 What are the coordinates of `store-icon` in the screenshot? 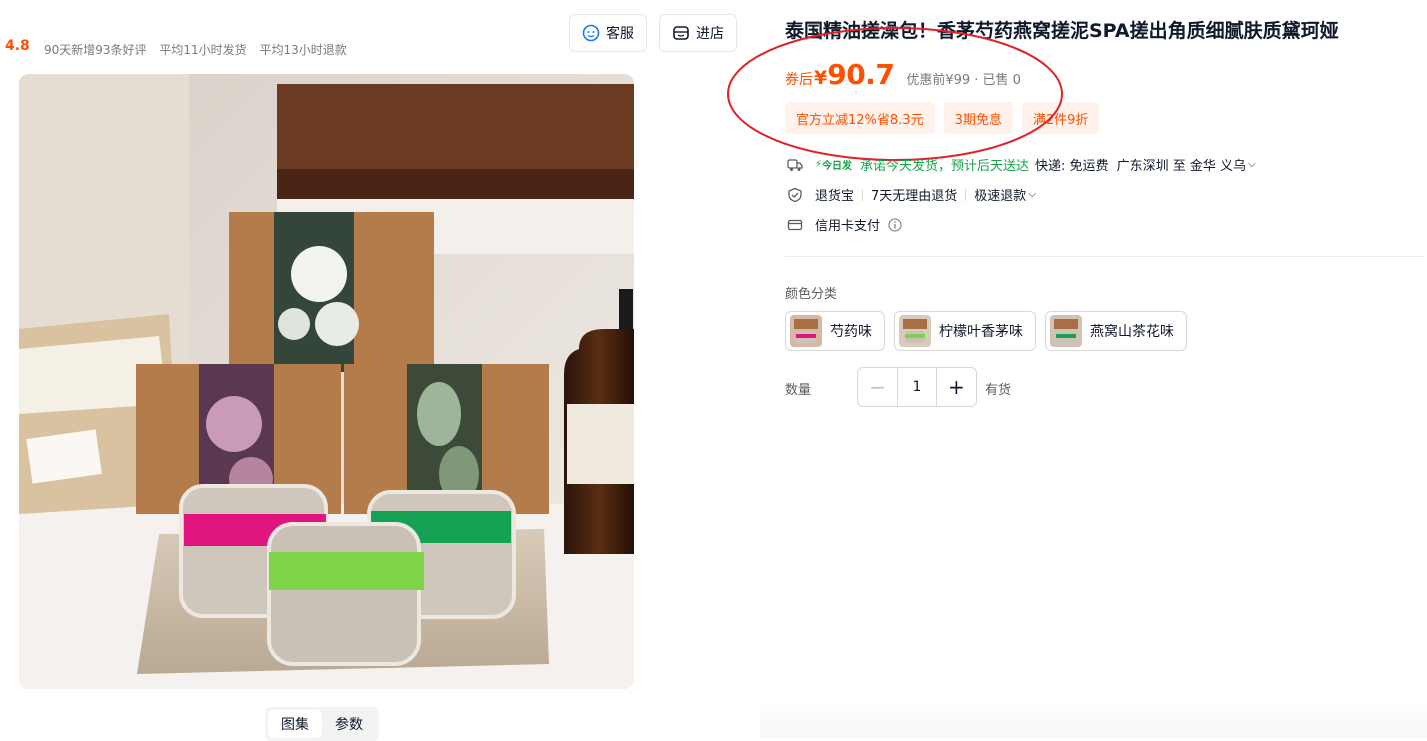 It's located at (681, 33).